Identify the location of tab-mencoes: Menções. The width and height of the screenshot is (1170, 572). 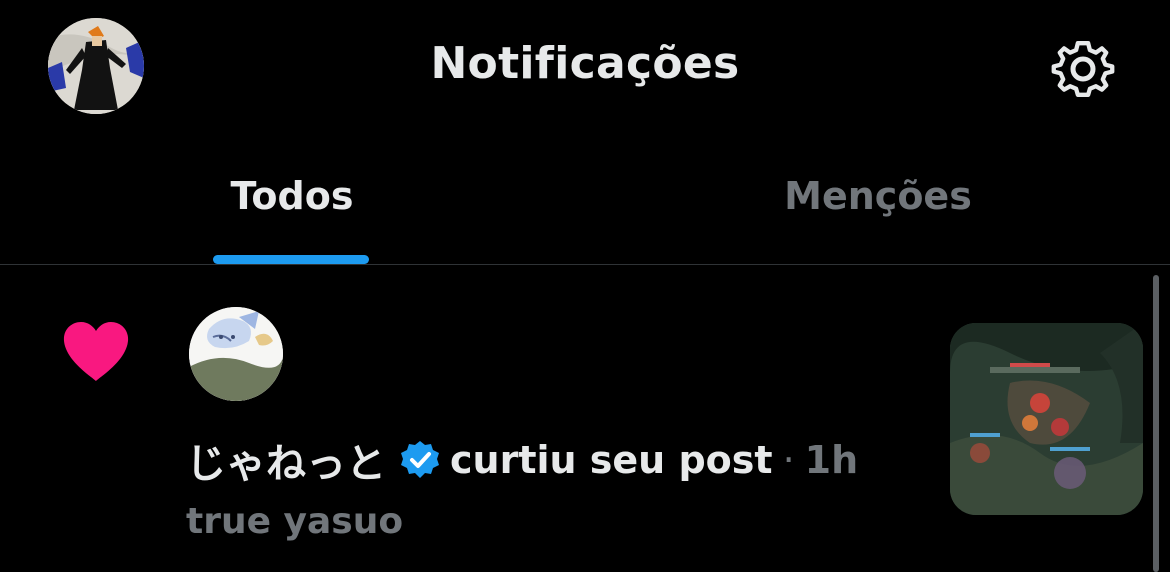
(878, 196).